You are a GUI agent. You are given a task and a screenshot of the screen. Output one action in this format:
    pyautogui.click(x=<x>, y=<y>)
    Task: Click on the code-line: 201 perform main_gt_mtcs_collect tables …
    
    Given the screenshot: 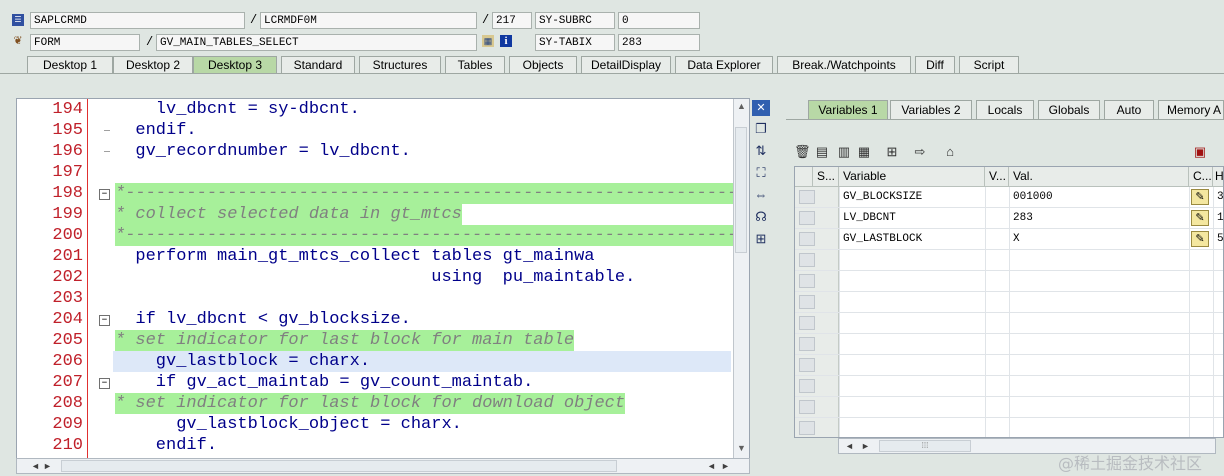 What is the action you would take?
    pyautogui.click(x=375, y=256)
    